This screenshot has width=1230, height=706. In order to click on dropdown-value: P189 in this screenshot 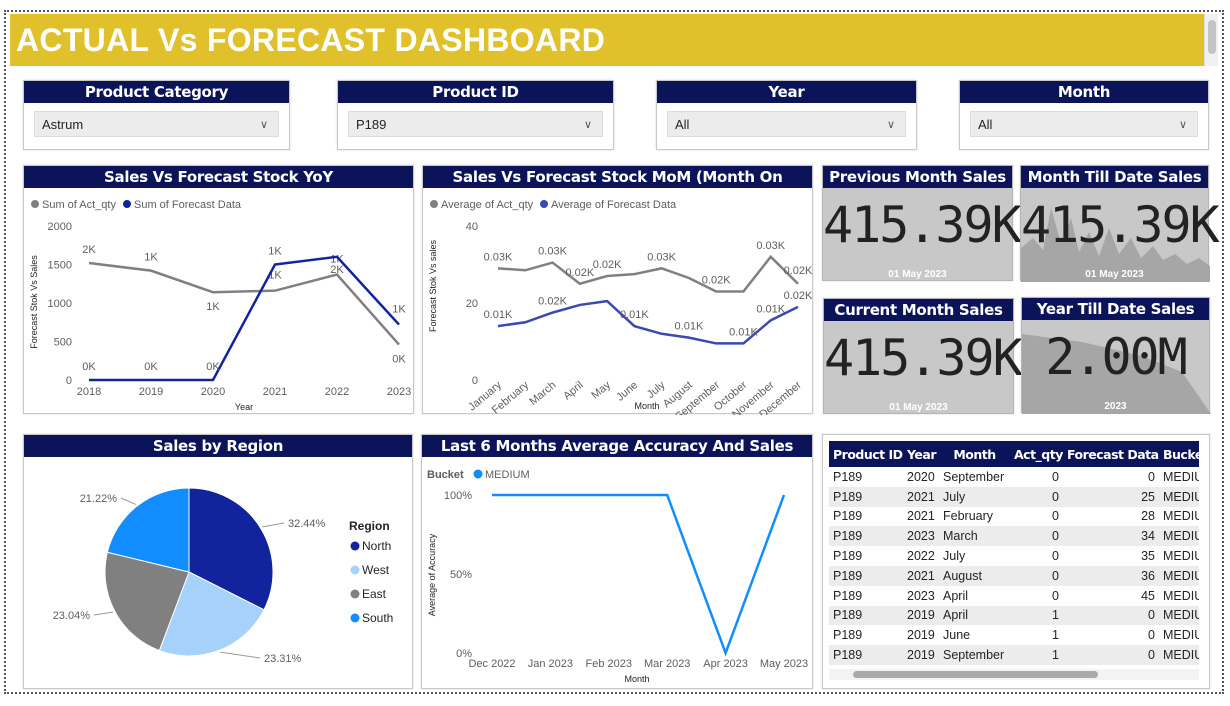, I will do `click(371, 124)`.